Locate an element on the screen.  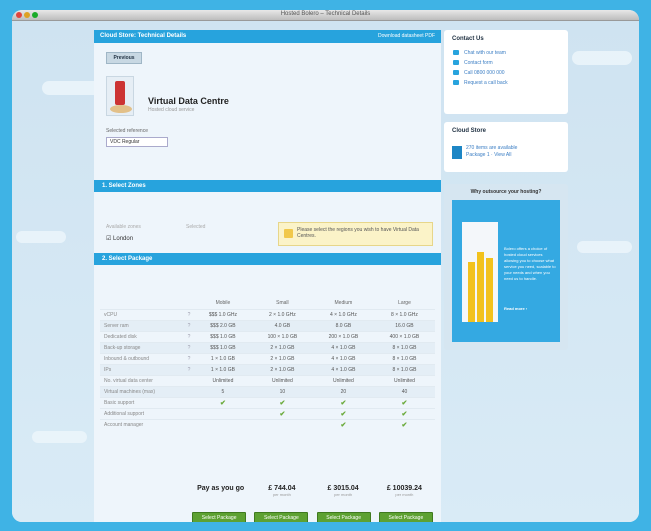
store-sub: Package 1 · View All is located at coordinates (489, 155).